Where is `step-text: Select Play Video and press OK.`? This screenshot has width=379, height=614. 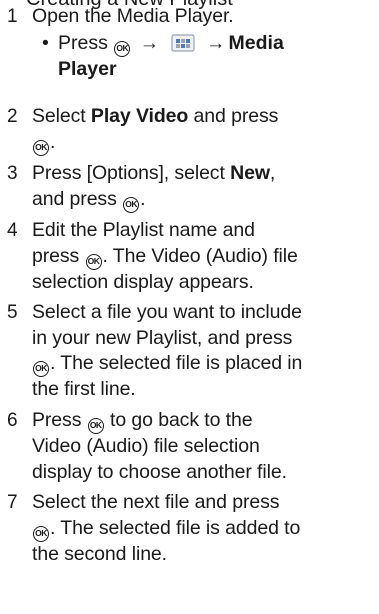
step-text: Select Play Video and press OK. is located at coordinates (204, 130).